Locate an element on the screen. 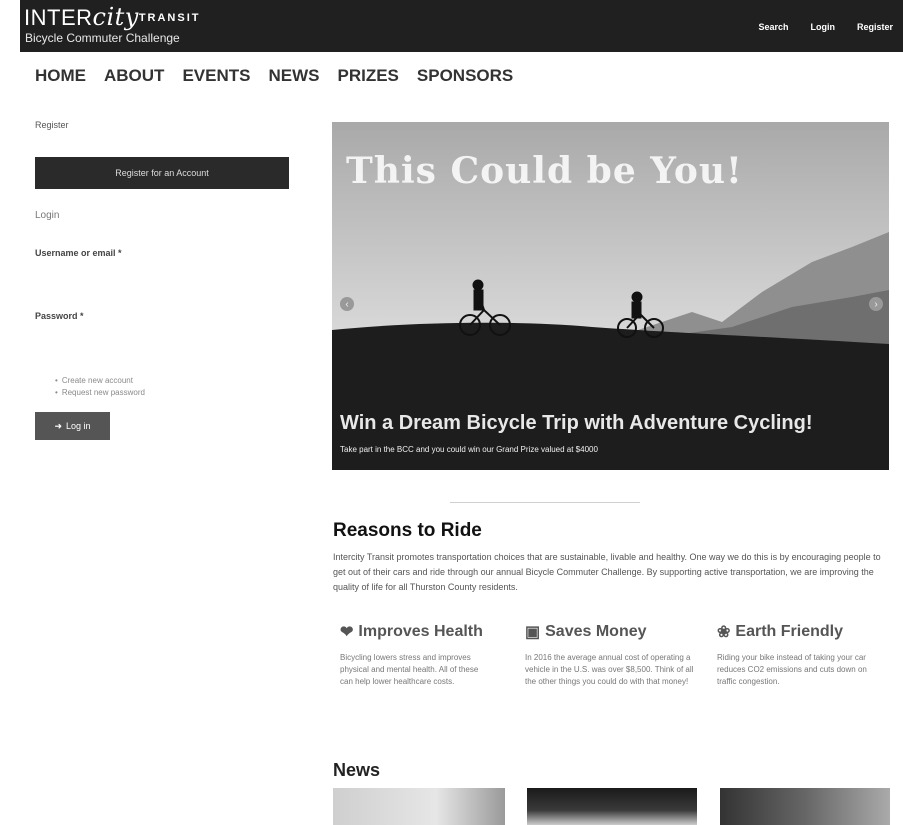 Image resolution: width=903 pixels, height=825 pixels. nav-home: HOME is located at coordinates (60, 76).